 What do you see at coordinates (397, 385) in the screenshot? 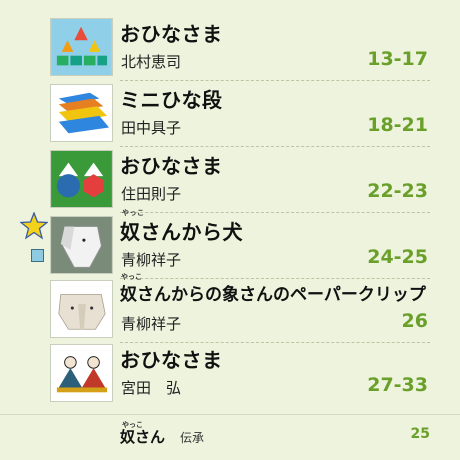
I see `entry-pages: 27-33` at bounding box center [397, 385].